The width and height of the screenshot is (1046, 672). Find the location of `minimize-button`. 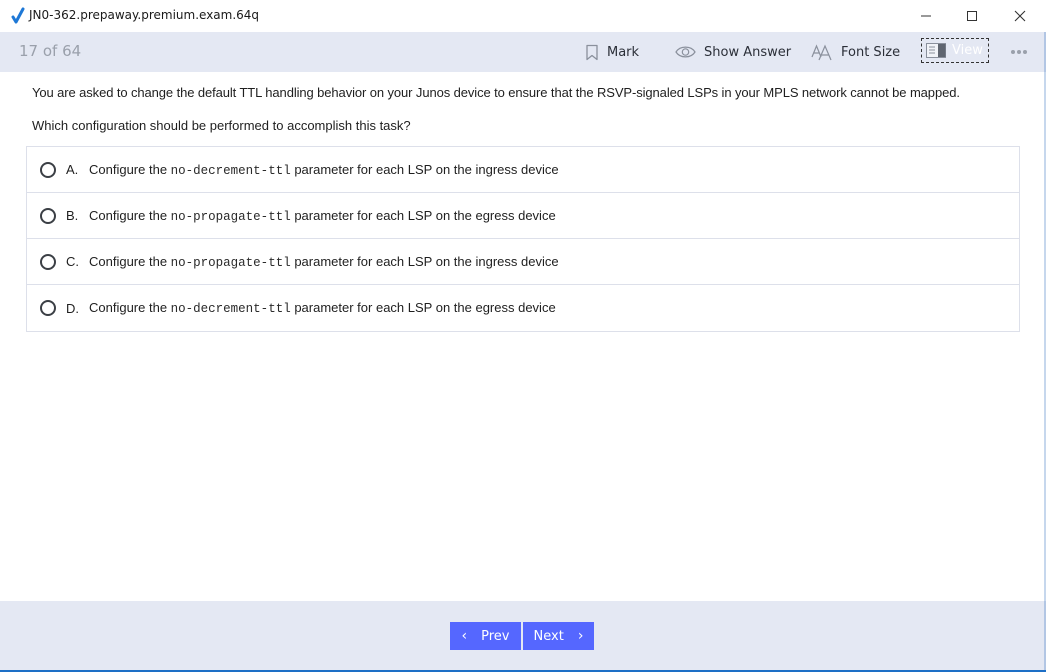

minimize-button is located at coordinates (926, 16).